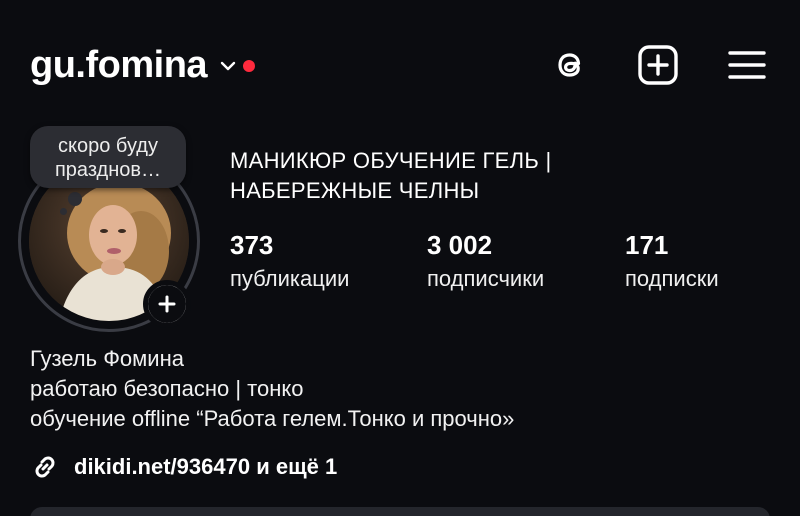  What do you see at coordinates (45, 467) in the screenshot?
I see `link-icon` at bounding box center [45, 467].